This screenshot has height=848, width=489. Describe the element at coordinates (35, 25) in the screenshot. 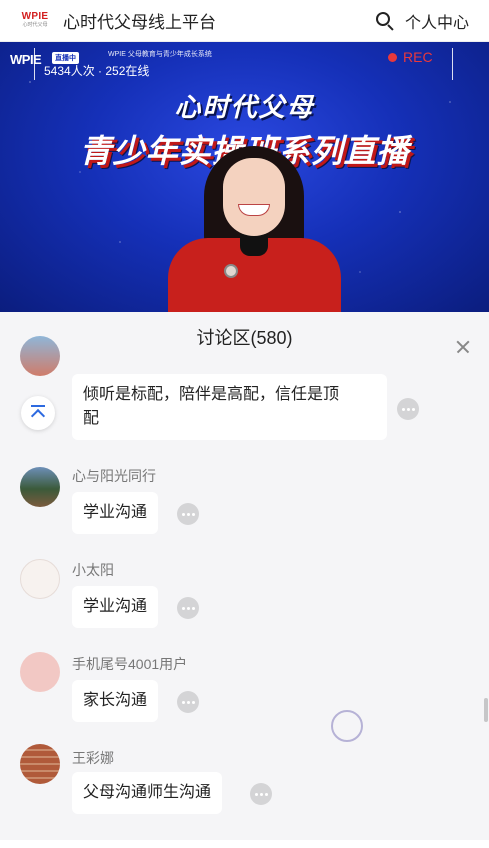

I see `logo-subtext: 心时代父母` at that location.